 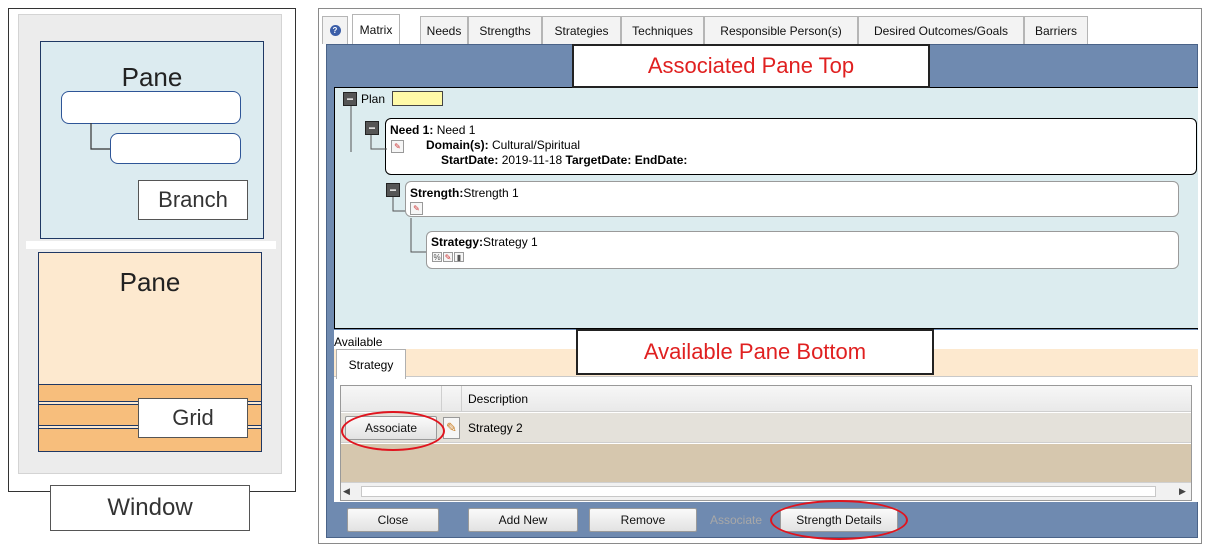 I want to click on tab-help: ?, so click(x=335, y=30).